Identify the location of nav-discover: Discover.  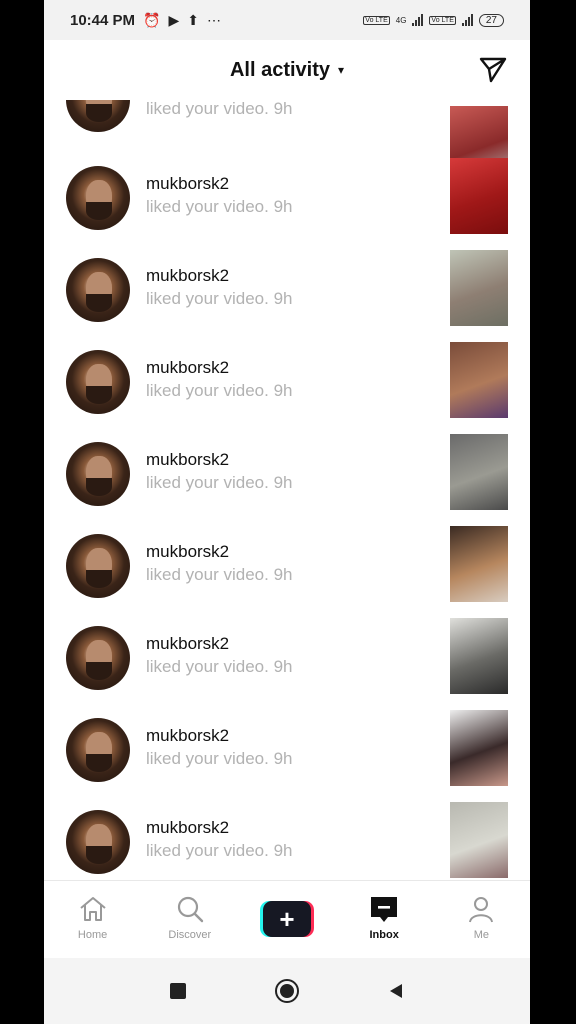
(190, 917).